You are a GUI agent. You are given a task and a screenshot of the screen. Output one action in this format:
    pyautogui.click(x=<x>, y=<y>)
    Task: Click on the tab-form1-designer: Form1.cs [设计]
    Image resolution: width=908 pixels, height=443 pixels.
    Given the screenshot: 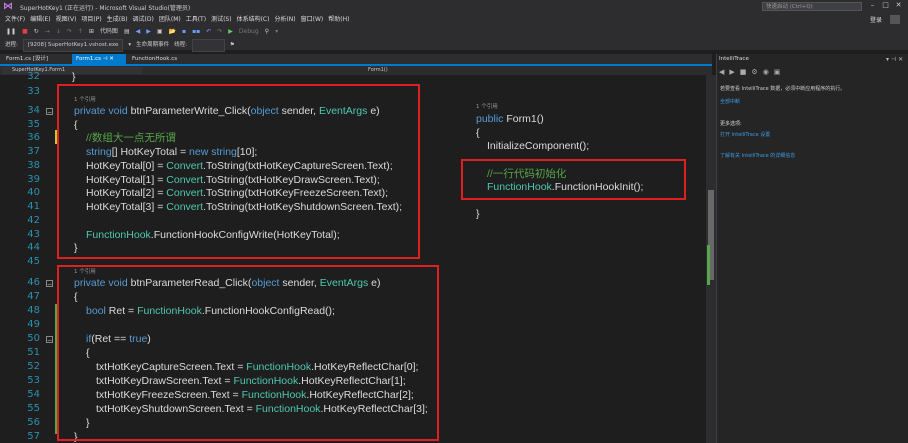 What is the action you would take?
    pyautogui.click(x=36, y=59)
    